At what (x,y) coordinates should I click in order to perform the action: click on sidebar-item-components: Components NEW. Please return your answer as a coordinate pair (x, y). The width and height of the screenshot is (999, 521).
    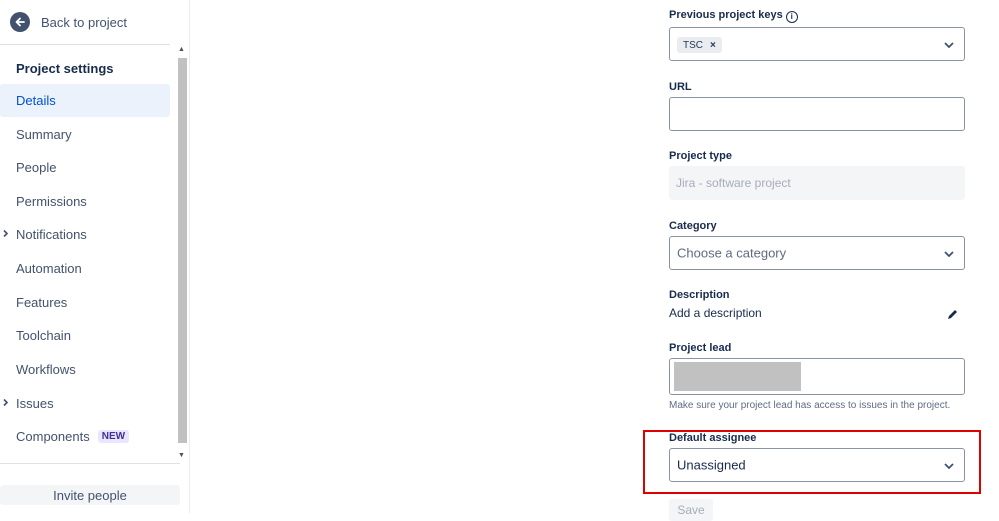
    Looking at the image, I should click on (85, 436).